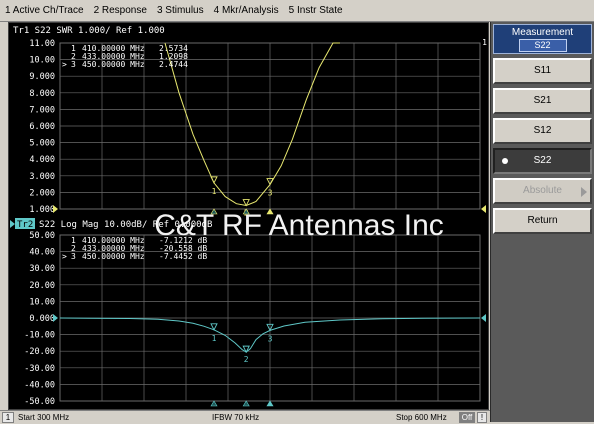 Image resolution: width=594 pixels, height=436 pixels. Describe the element at coordinates (584, 192) in the screenshot. I see `submenu-arrow-icon` at that location.